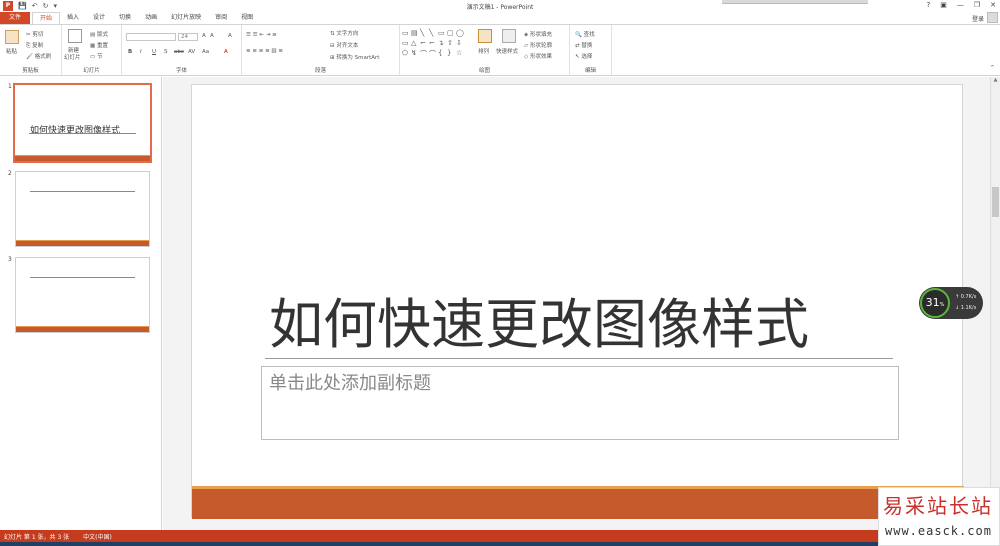 Image resolution: width=1000 pixels, height=546 pixels. Describe the element at coordinates (585, 34) in the screenshot. I see `find-button: 🔍 查找` at that location.